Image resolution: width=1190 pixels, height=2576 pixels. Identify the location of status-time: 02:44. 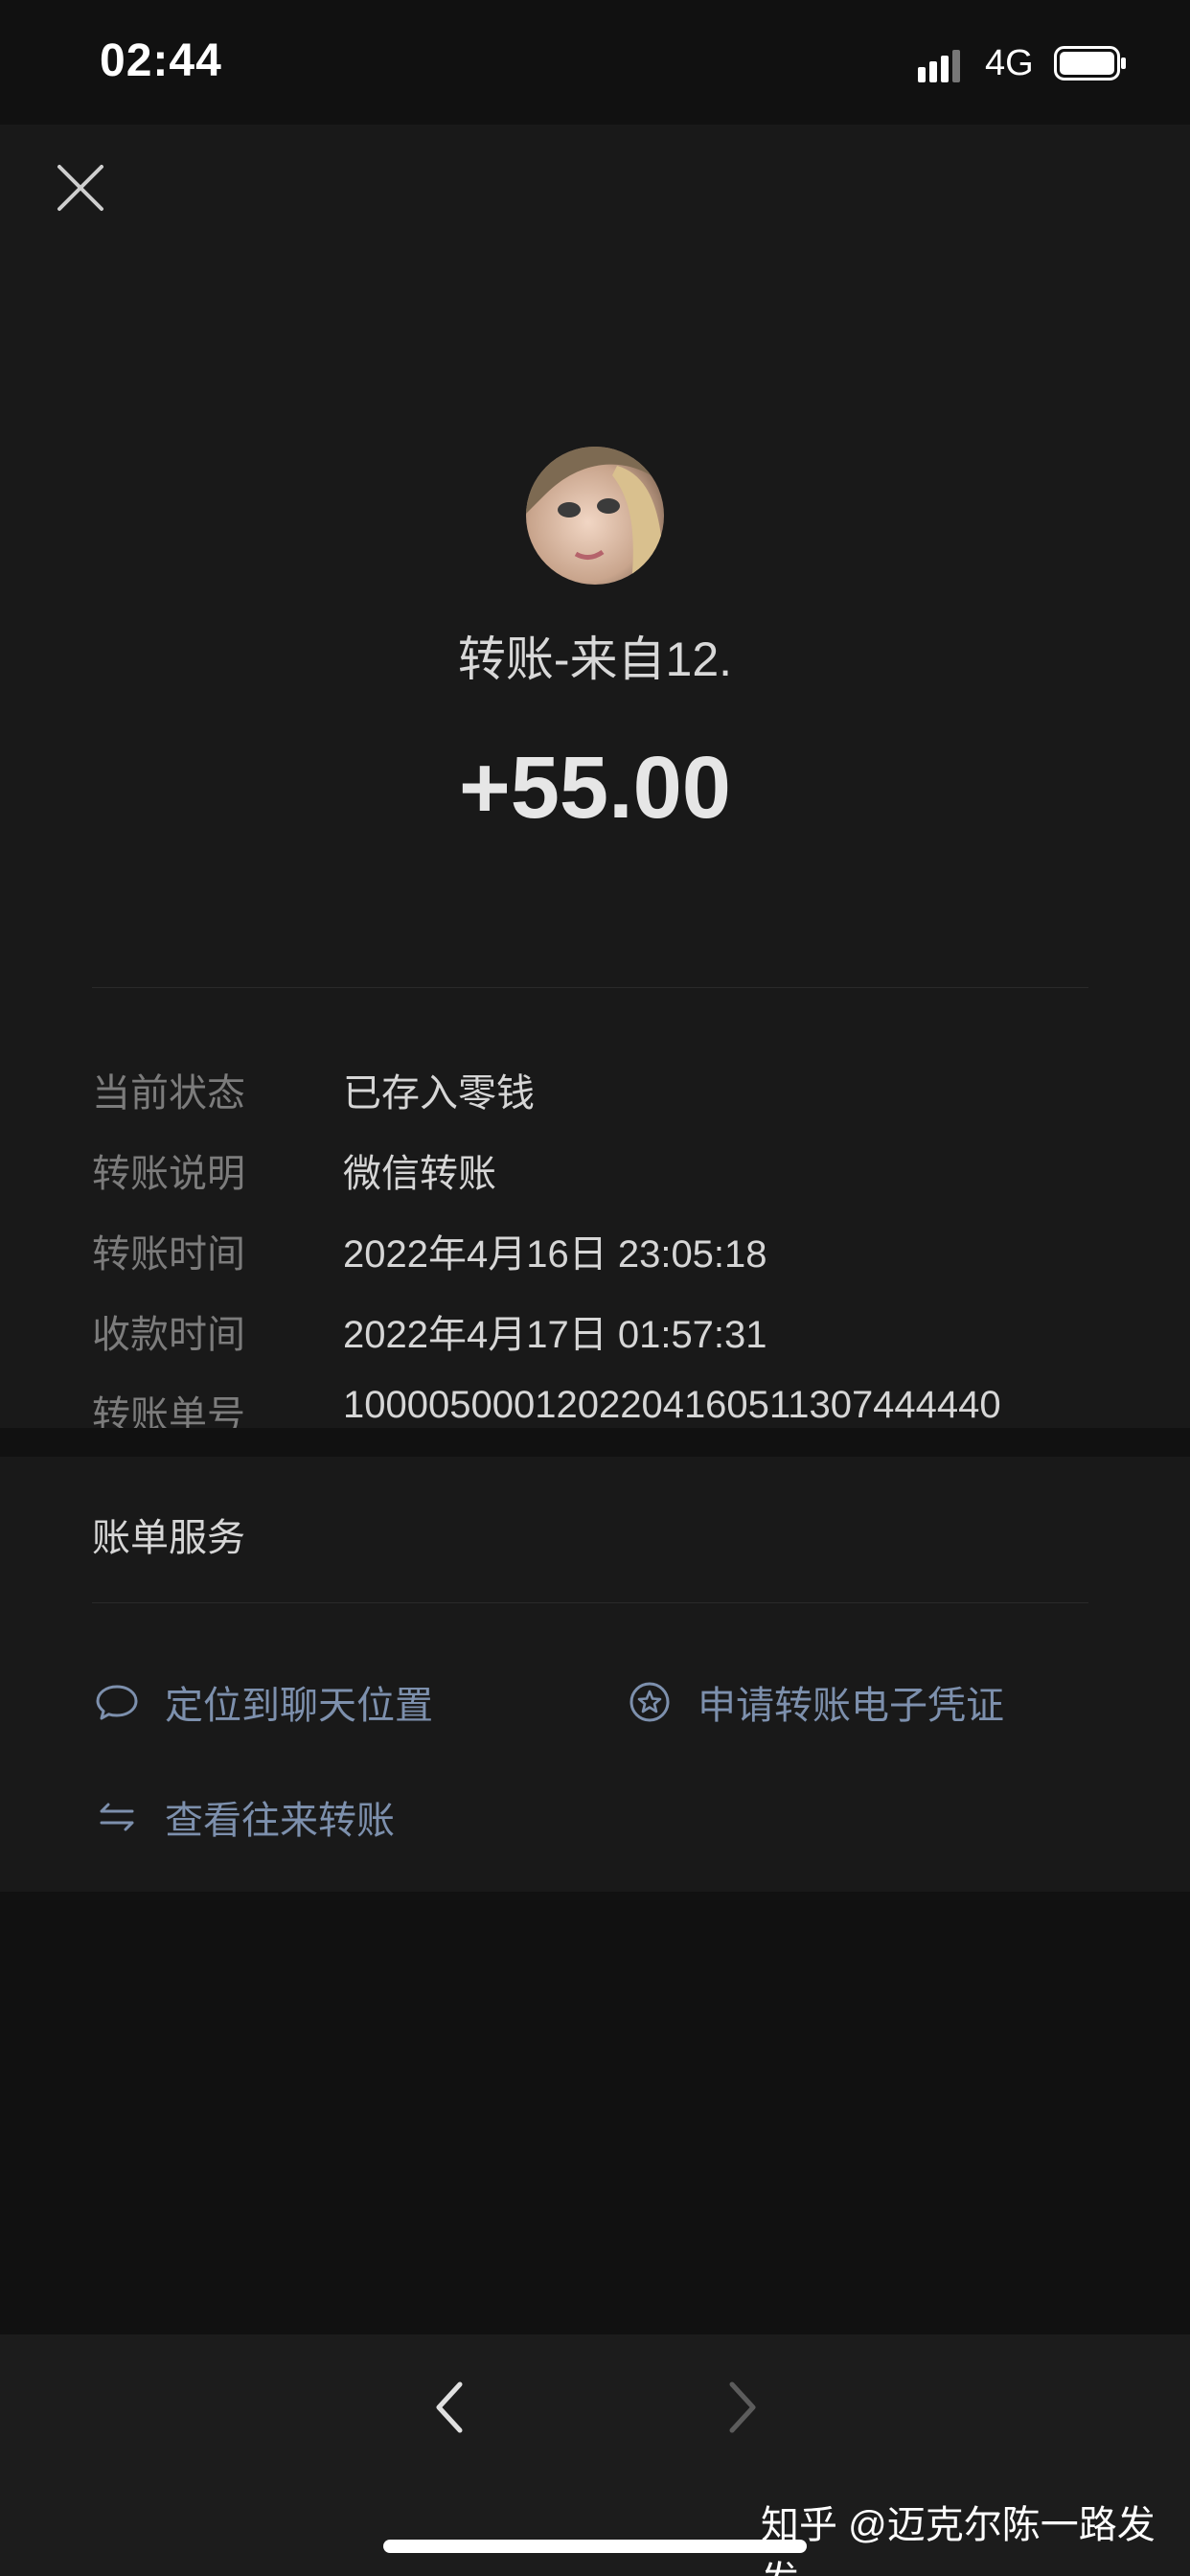
(161, 60).